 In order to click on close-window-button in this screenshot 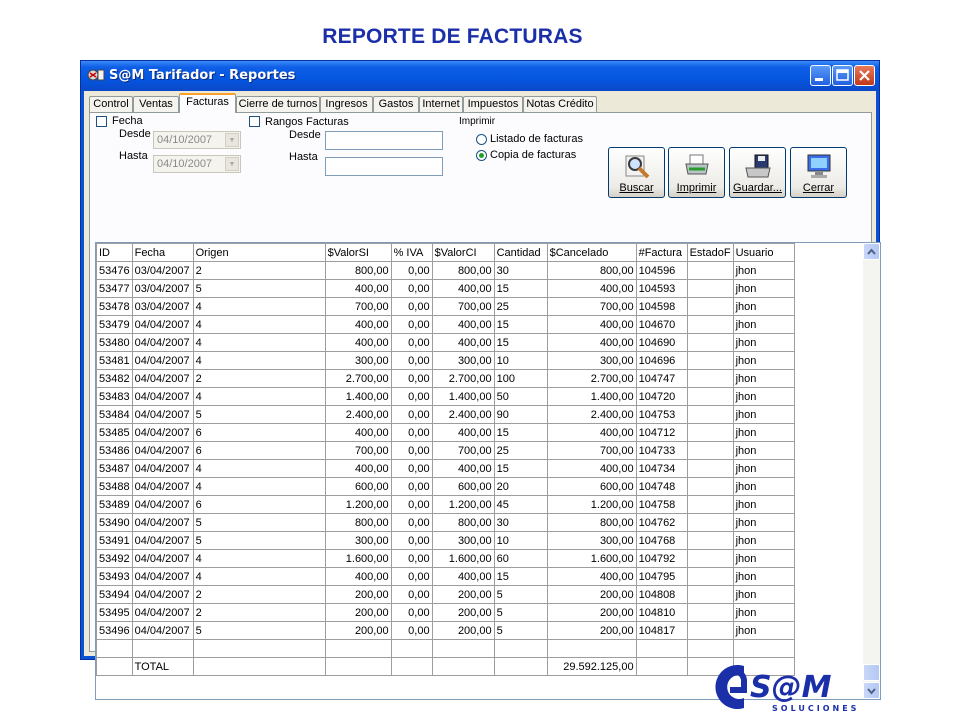, I will do `click(864, 75)`.